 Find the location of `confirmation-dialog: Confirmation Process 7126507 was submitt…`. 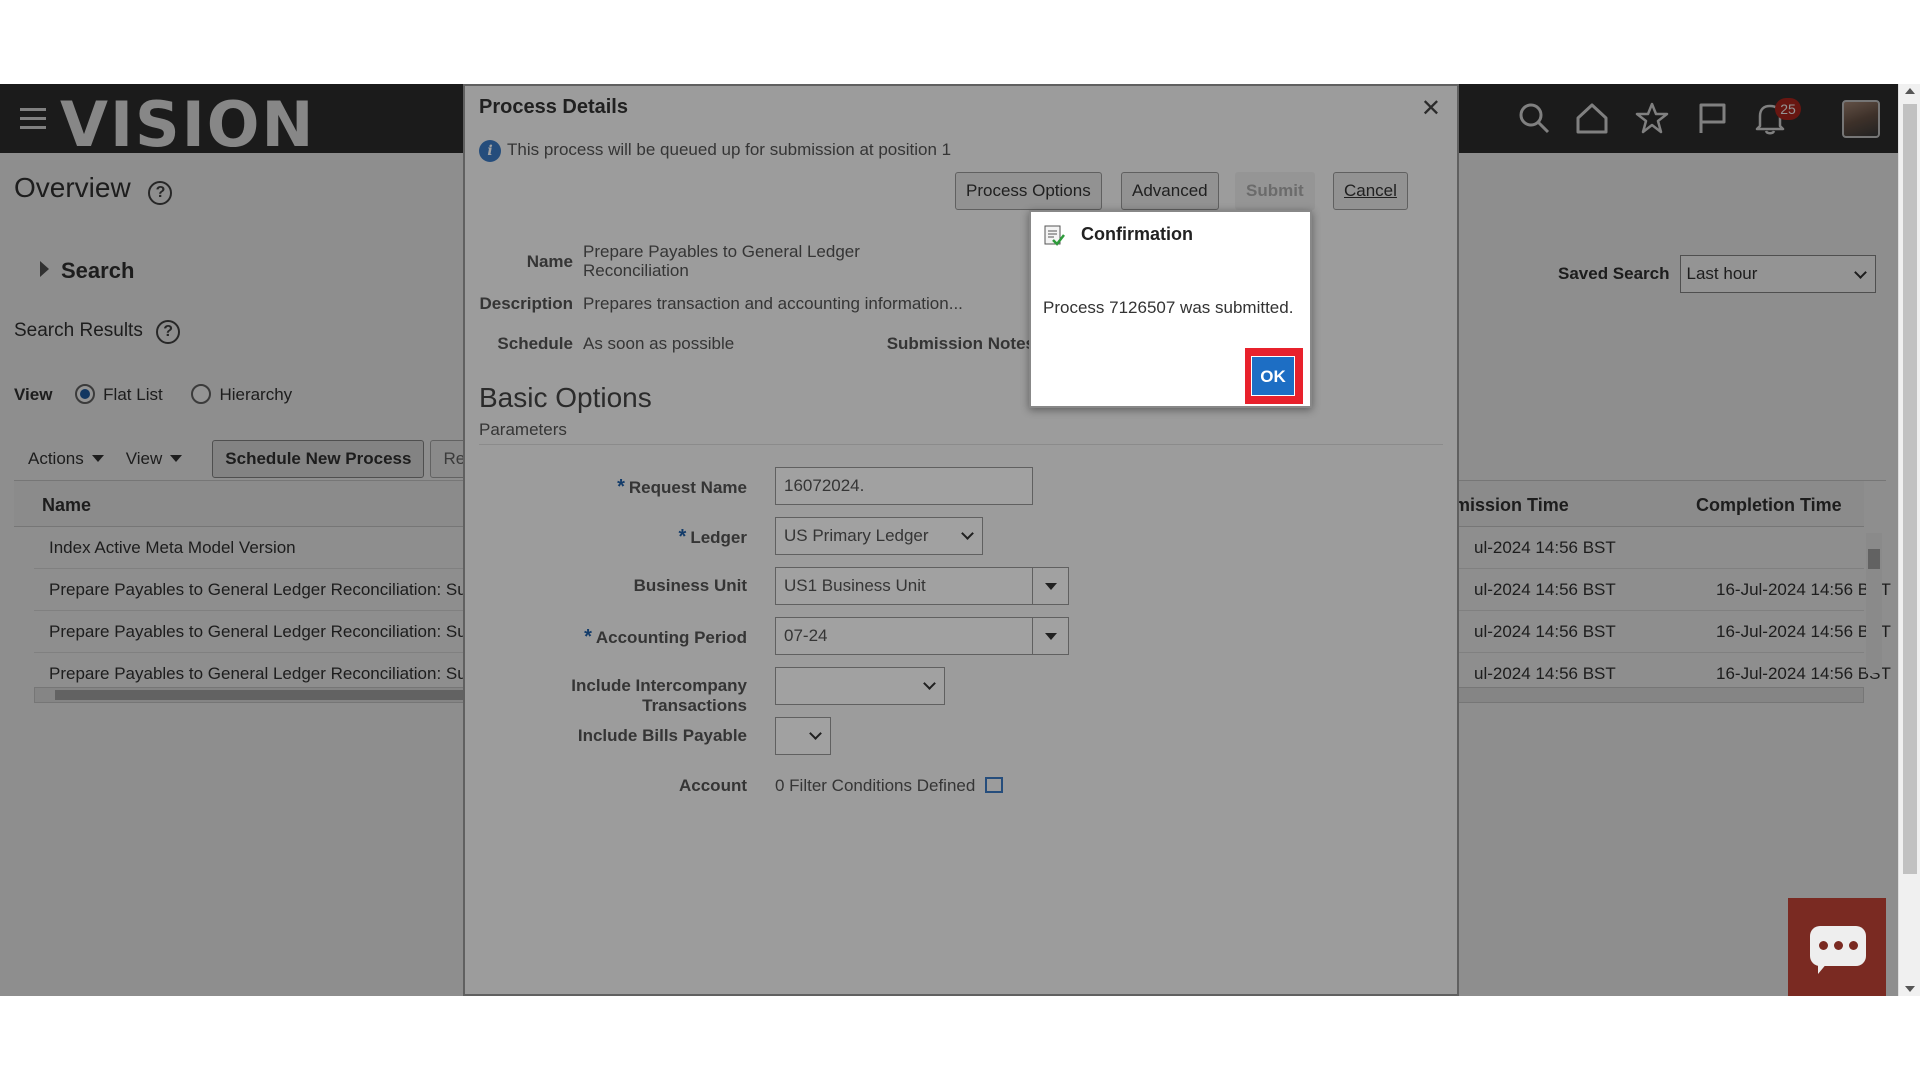

confirmation-dialog: Confirmation Process 7126507 was submitt… is located at coordinates (1170, 309).